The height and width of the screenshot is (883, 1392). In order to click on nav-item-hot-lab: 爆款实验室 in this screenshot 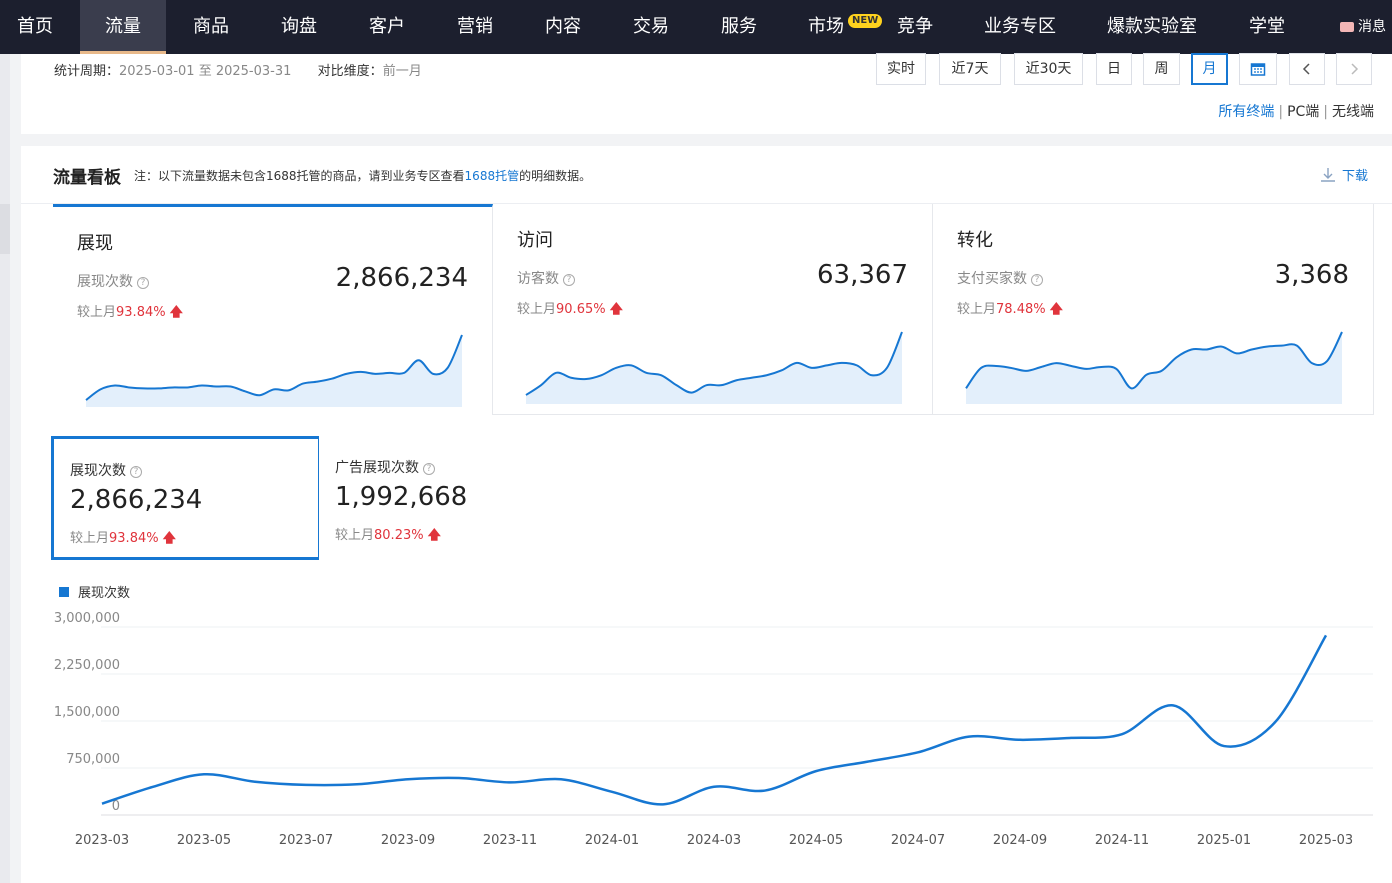, I will do `click(1152, 27)`.